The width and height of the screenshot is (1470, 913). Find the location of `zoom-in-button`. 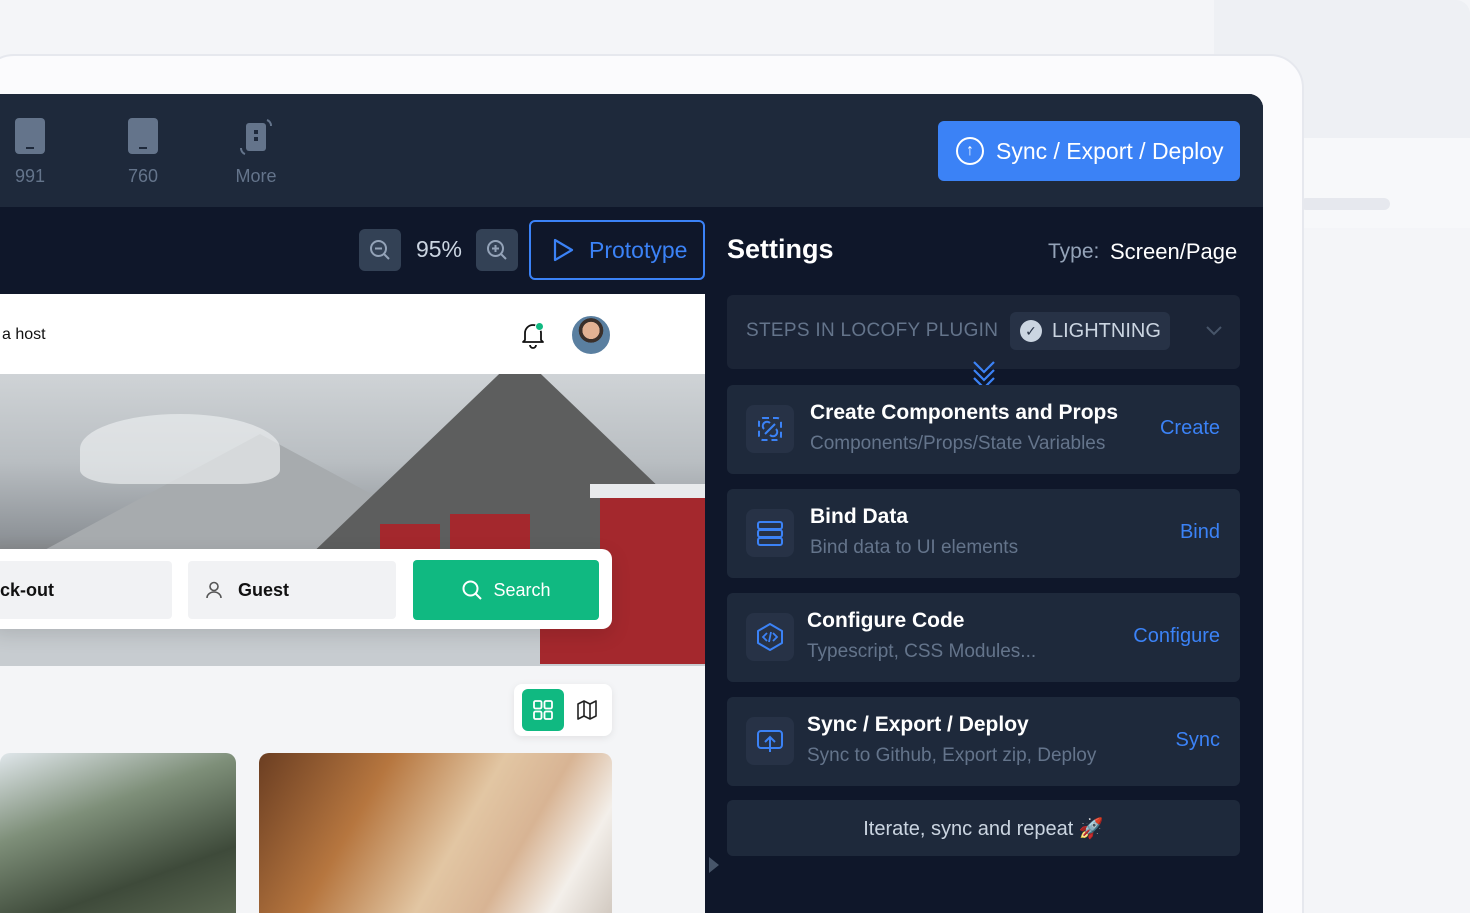

zoom-in-button is located at coordinates (497, 250).